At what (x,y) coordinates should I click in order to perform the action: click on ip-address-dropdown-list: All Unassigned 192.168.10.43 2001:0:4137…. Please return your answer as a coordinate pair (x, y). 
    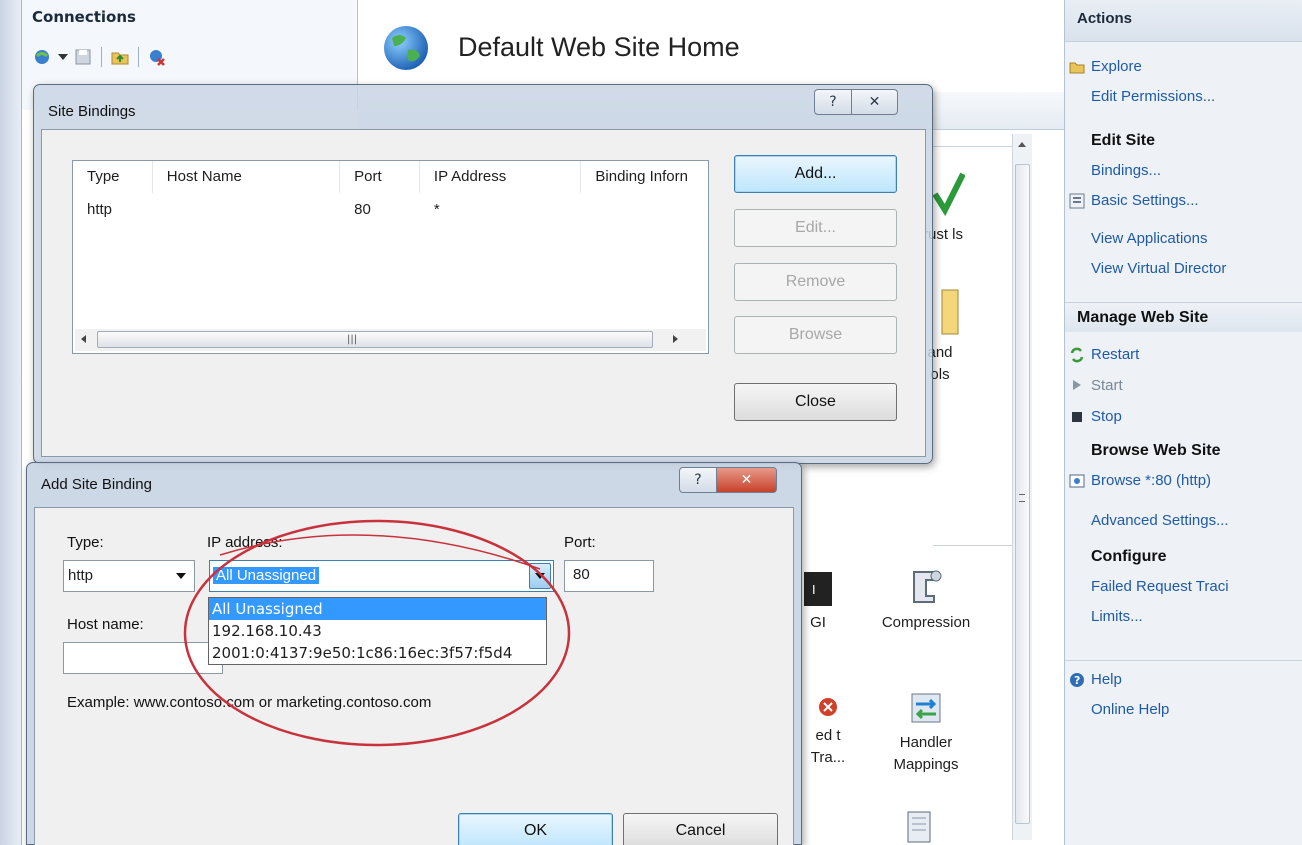
    Looking at the image, I should click on (377, 631).